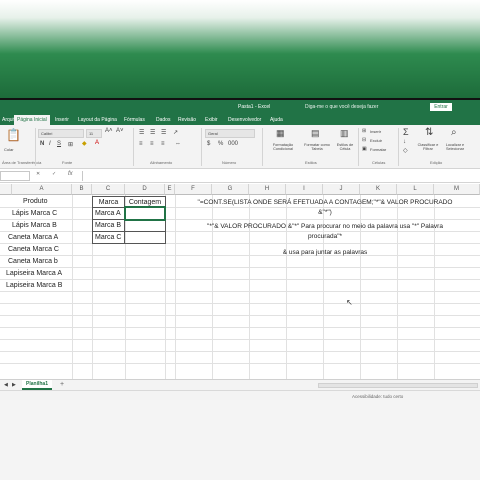 The height and width of the screenshot is (480, 480). What do you see at coordinates (34, 225) in the screenshot?
I see `cell-a3: Lápis Marca B` at bounding box center [34, 225].